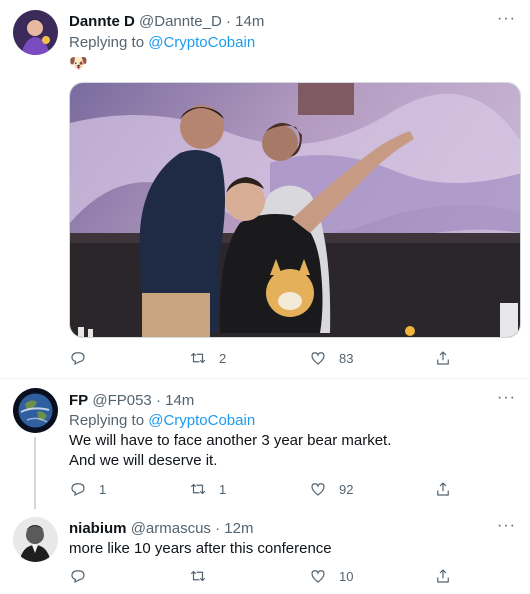  I want to click on retweet-button, so click(198, 576).